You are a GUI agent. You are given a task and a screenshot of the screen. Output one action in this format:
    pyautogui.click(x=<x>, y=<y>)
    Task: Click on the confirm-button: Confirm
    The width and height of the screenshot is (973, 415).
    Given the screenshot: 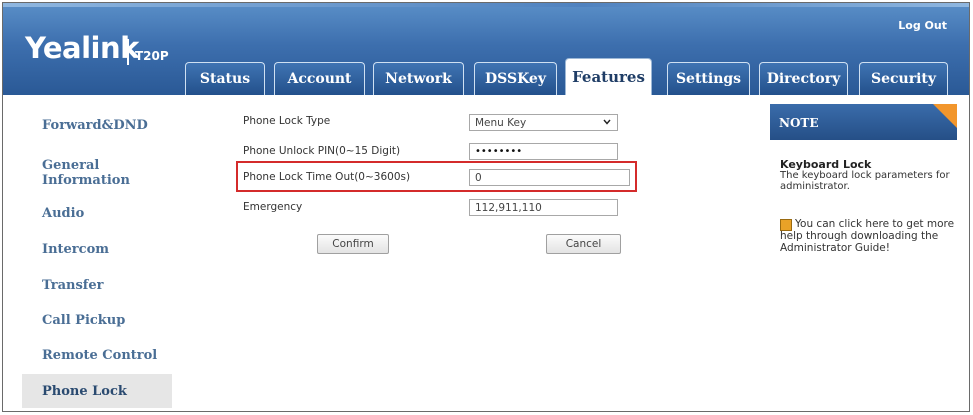 What is the action you would take?
    pyautogui.click(x=353, y=244)
    